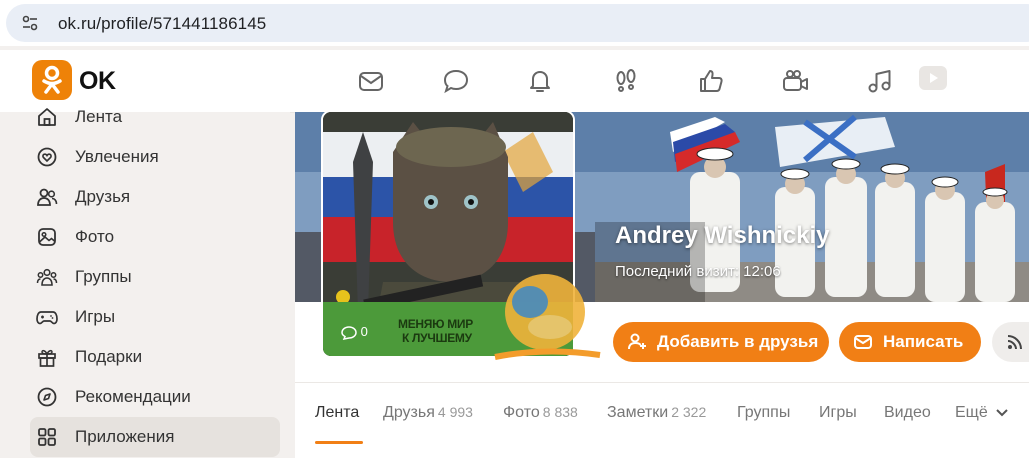 This screenshot has width=1029, height=458. What do you see at coordinates (456, 81) in the screenshot?
I see `chat-icon` at bounding box center [456, 81].